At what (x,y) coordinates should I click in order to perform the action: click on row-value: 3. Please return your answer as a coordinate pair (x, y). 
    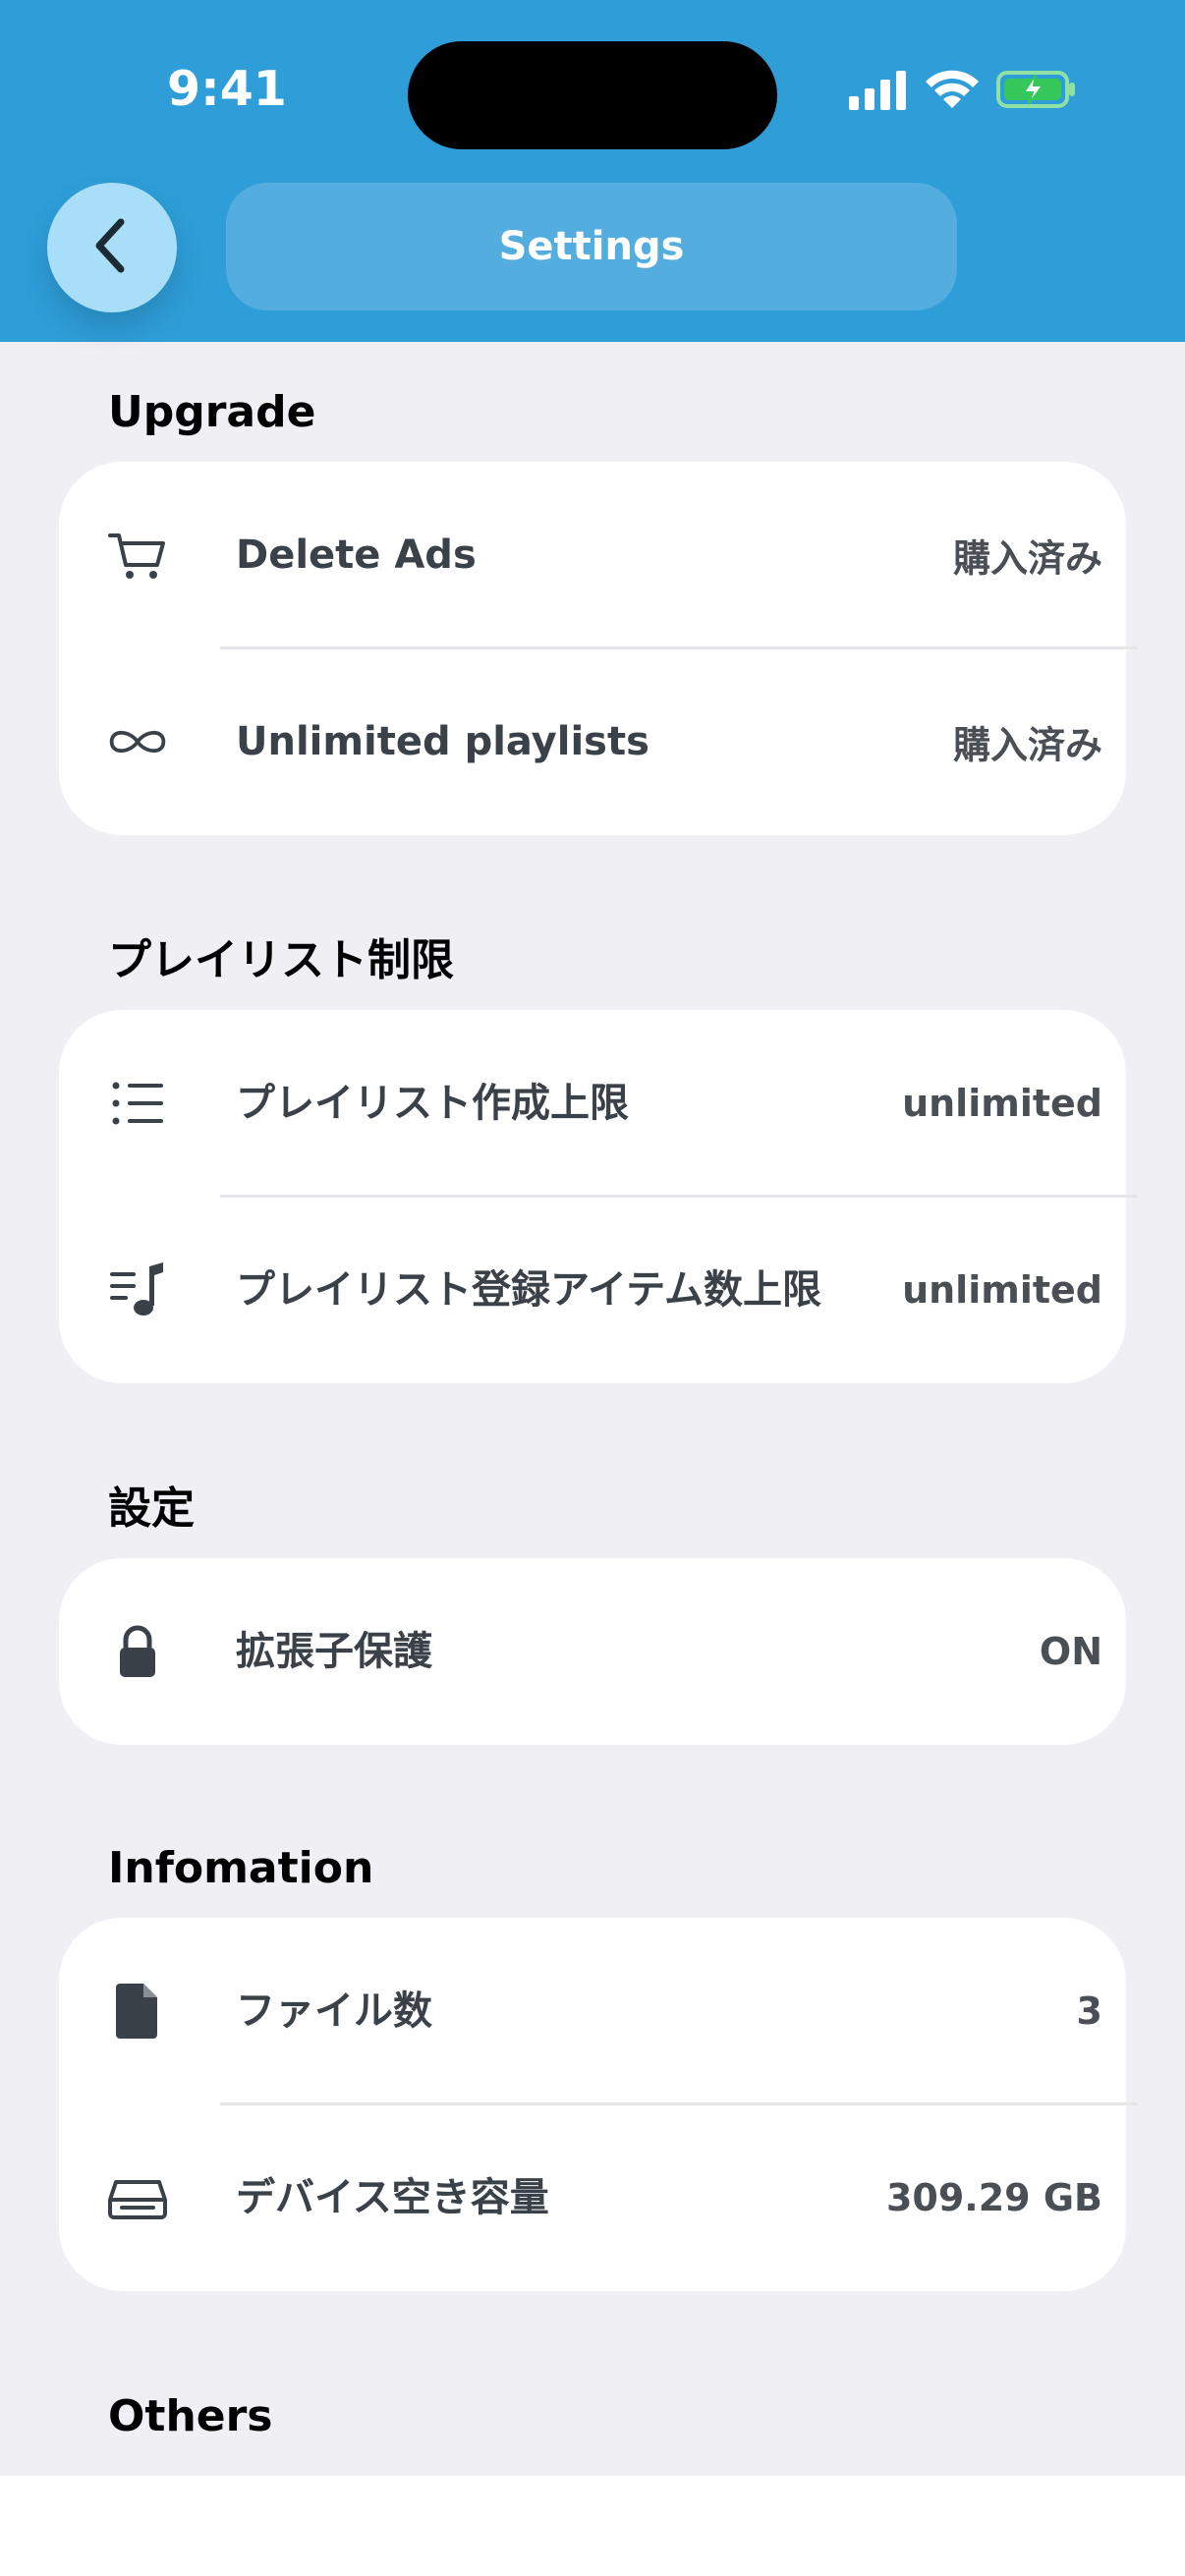
    Looking at the image, I should click on (1089, 2011).